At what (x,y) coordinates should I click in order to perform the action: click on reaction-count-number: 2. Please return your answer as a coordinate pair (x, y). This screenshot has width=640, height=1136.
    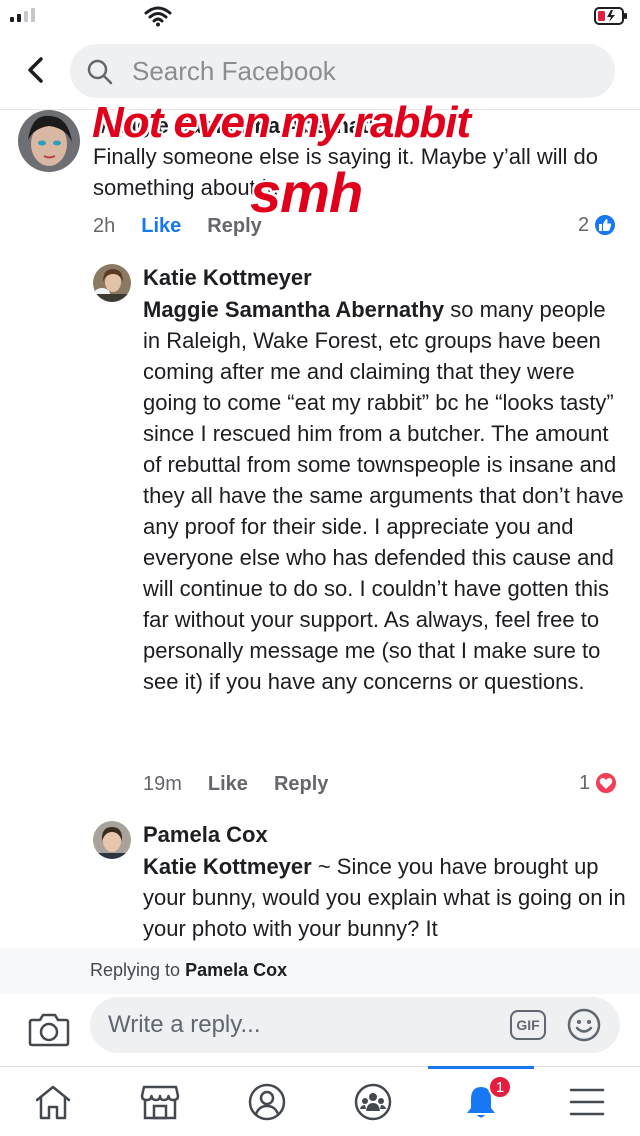
    Looking at the image, I should click on (584, 224).